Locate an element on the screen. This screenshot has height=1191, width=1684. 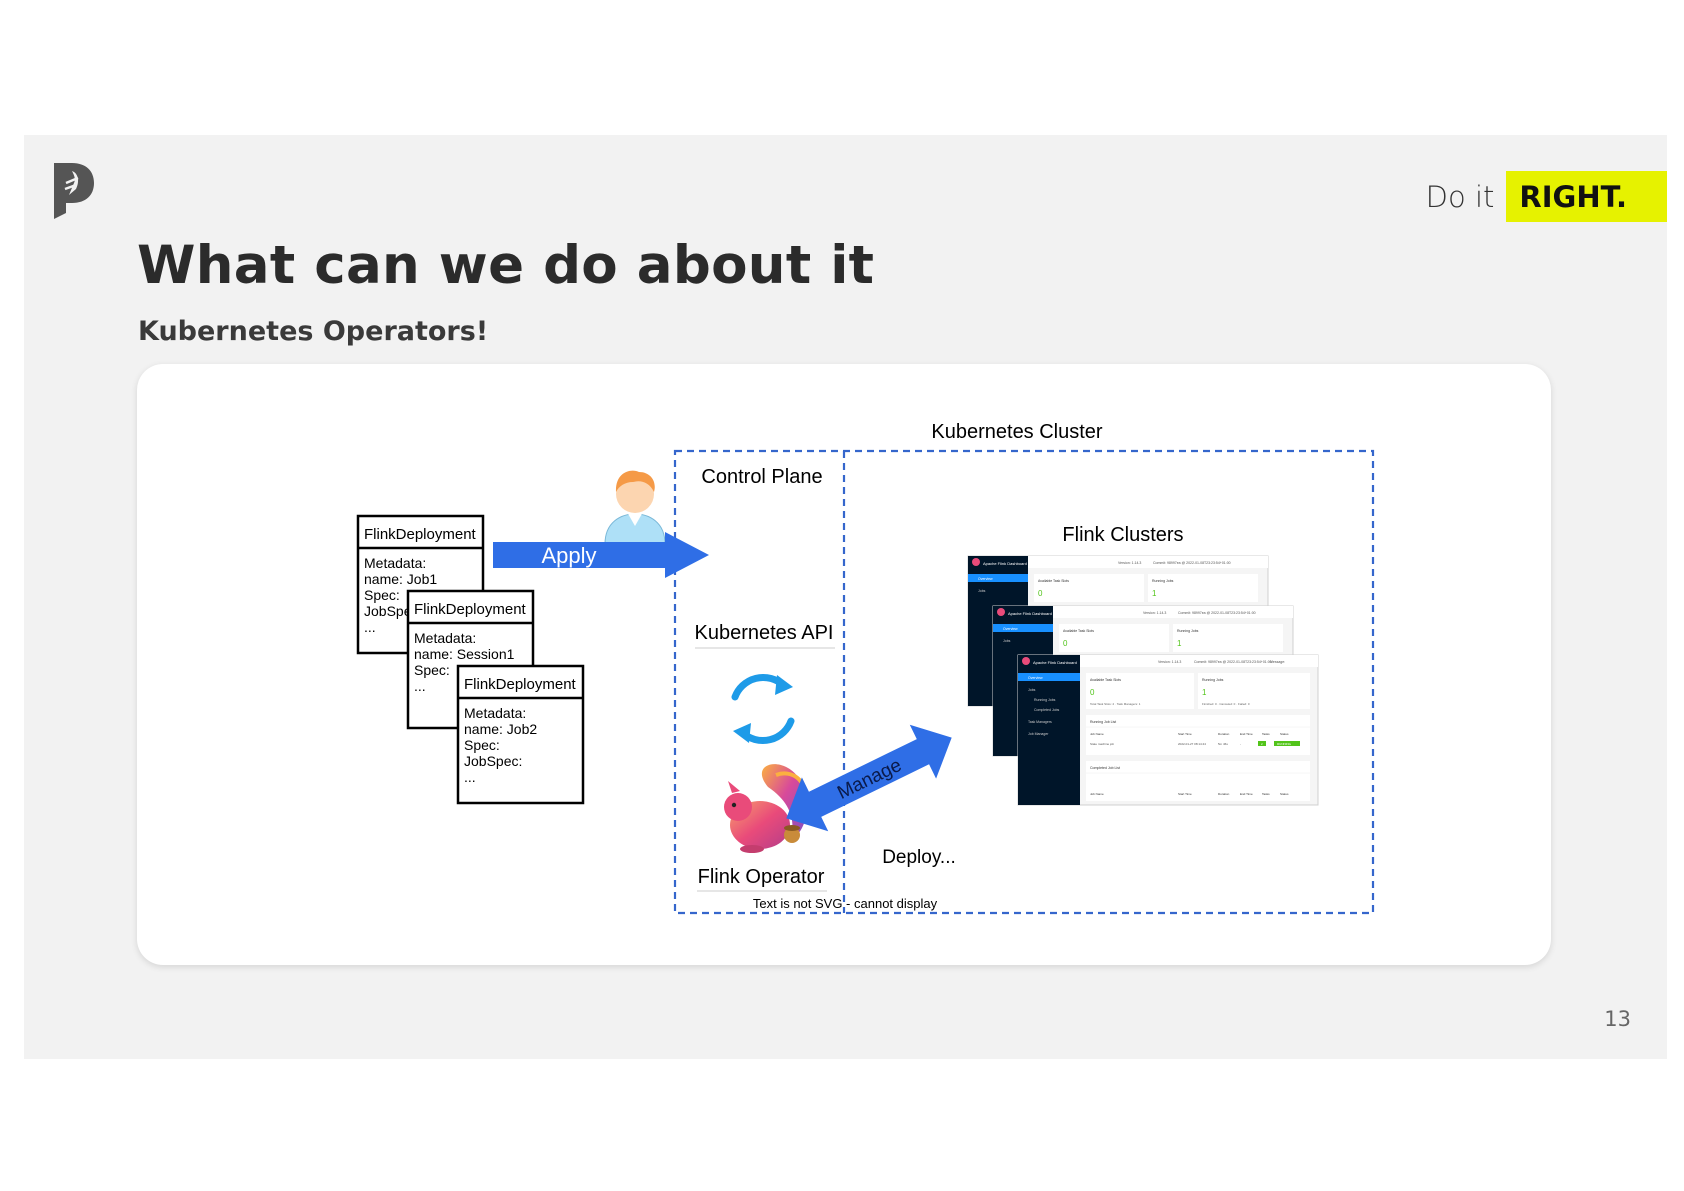
svg-text: JobSpec: is located at coordinates (493, 761).